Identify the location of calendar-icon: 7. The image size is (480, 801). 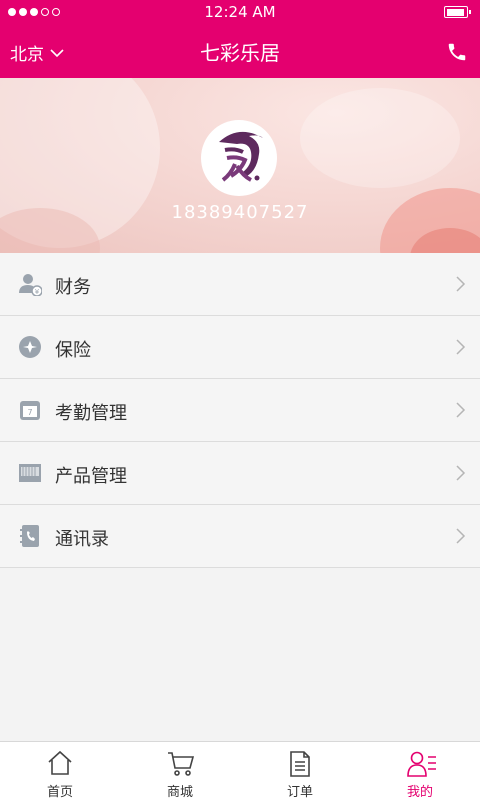
(30, 410).